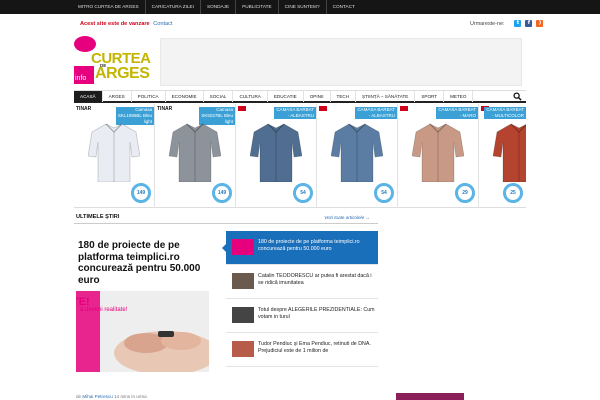 The image size is (600, 400). I want to click on top-menu-item: CONTACT, so click(343, 7).